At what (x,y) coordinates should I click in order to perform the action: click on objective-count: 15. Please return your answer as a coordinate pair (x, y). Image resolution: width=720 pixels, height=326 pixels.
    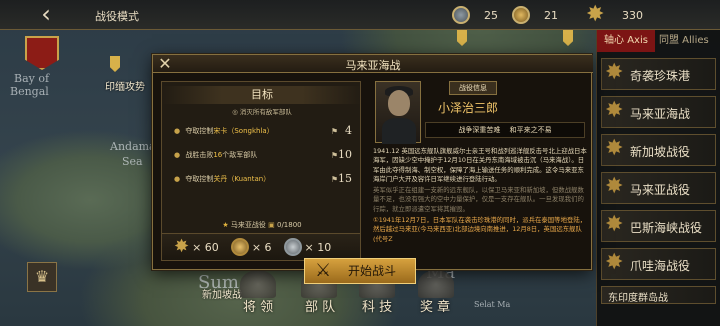
    Looking at the image, I should click on (345, 178).